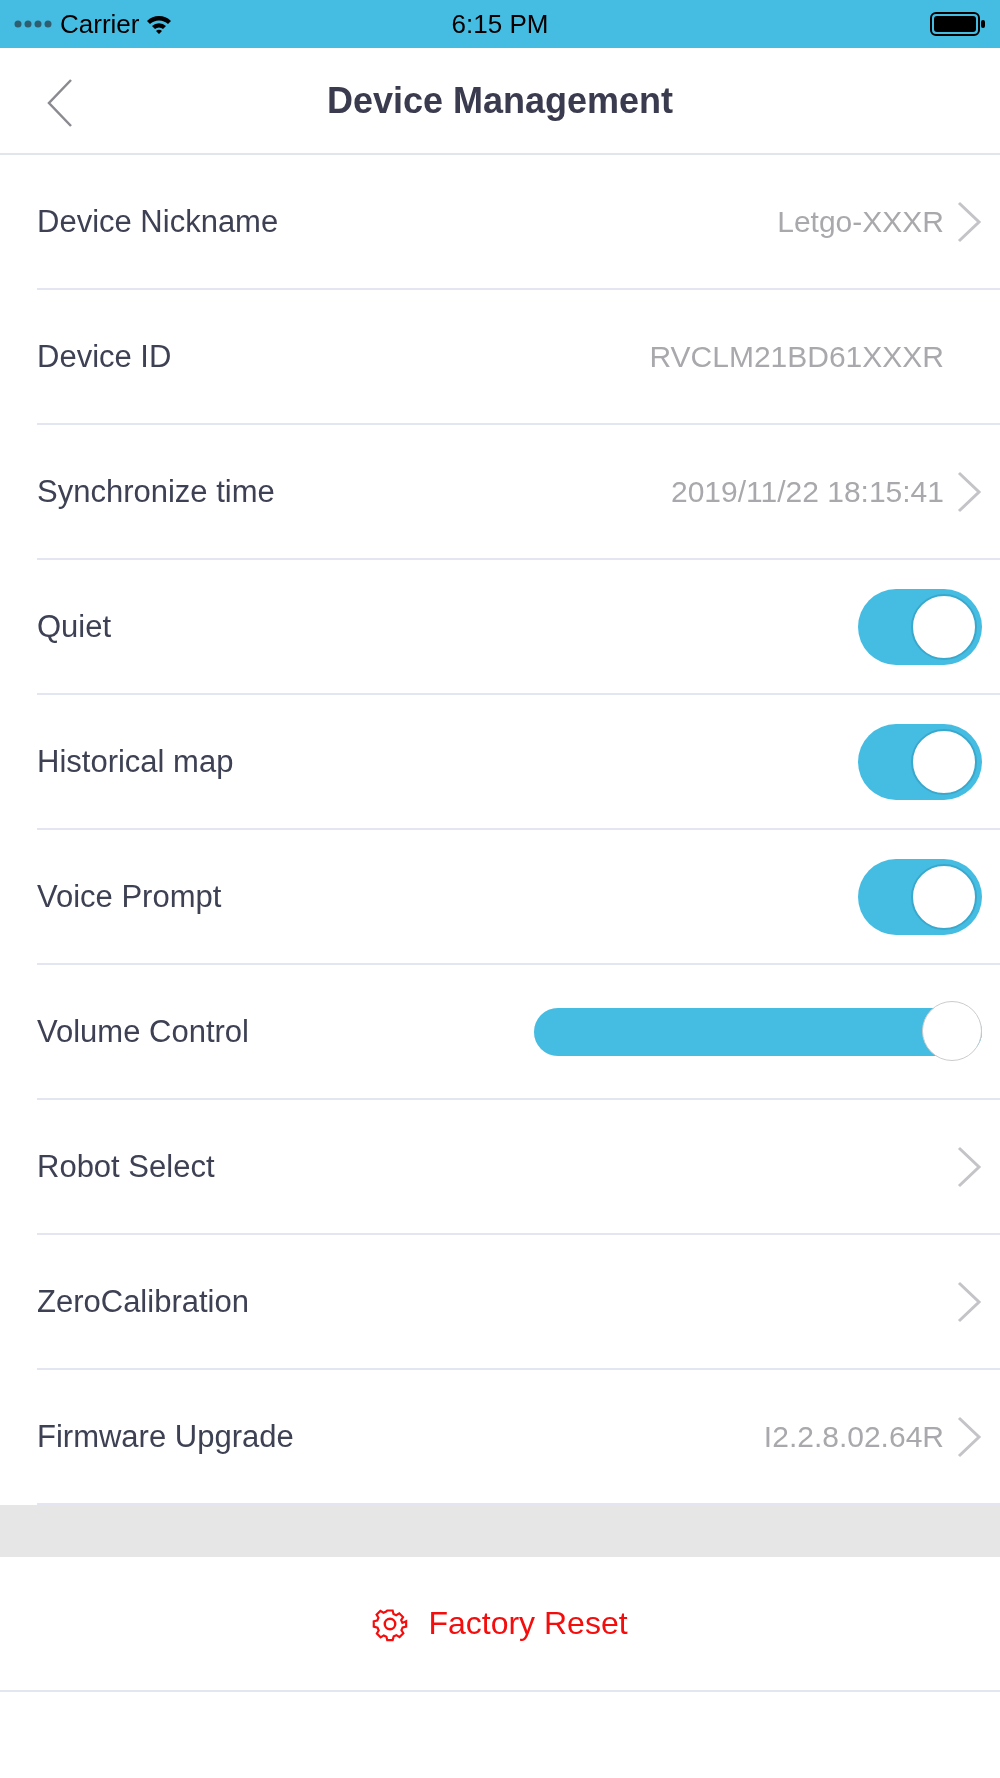  Describe the element at coordinates (159, 24) in the screenshot. I see `wifi-icon` at that location.